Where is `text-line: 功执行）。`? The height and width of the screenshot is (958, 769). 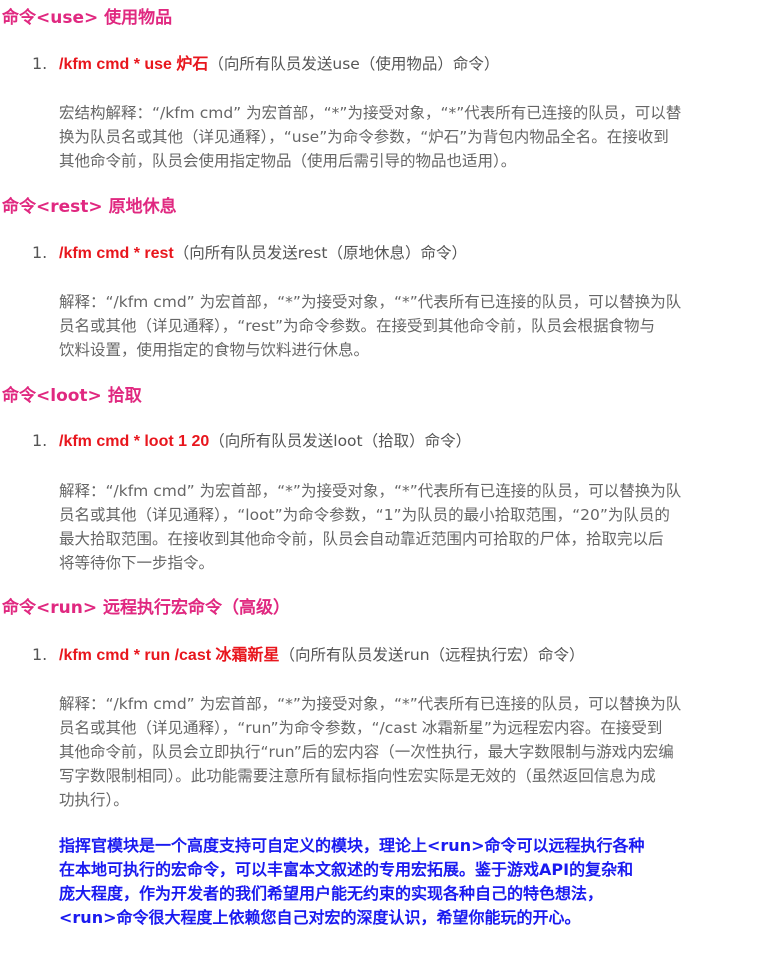 text-line: 功执行）。 is located at coordinates (94, 800).